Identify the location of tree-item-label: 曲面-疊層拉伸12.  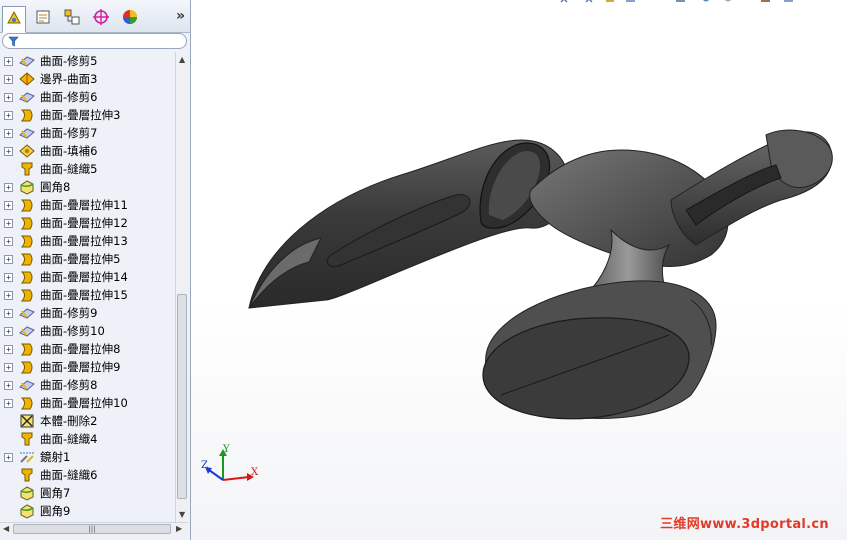
(84, 223).